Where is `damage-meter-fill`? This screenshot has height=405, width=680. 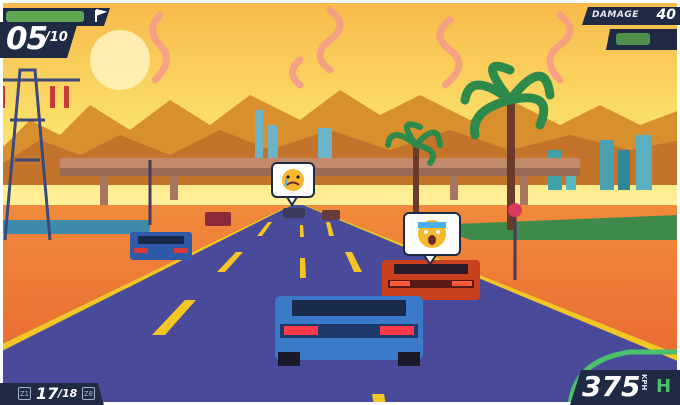
damage-meter-fill is located at coordinates (633, 39).